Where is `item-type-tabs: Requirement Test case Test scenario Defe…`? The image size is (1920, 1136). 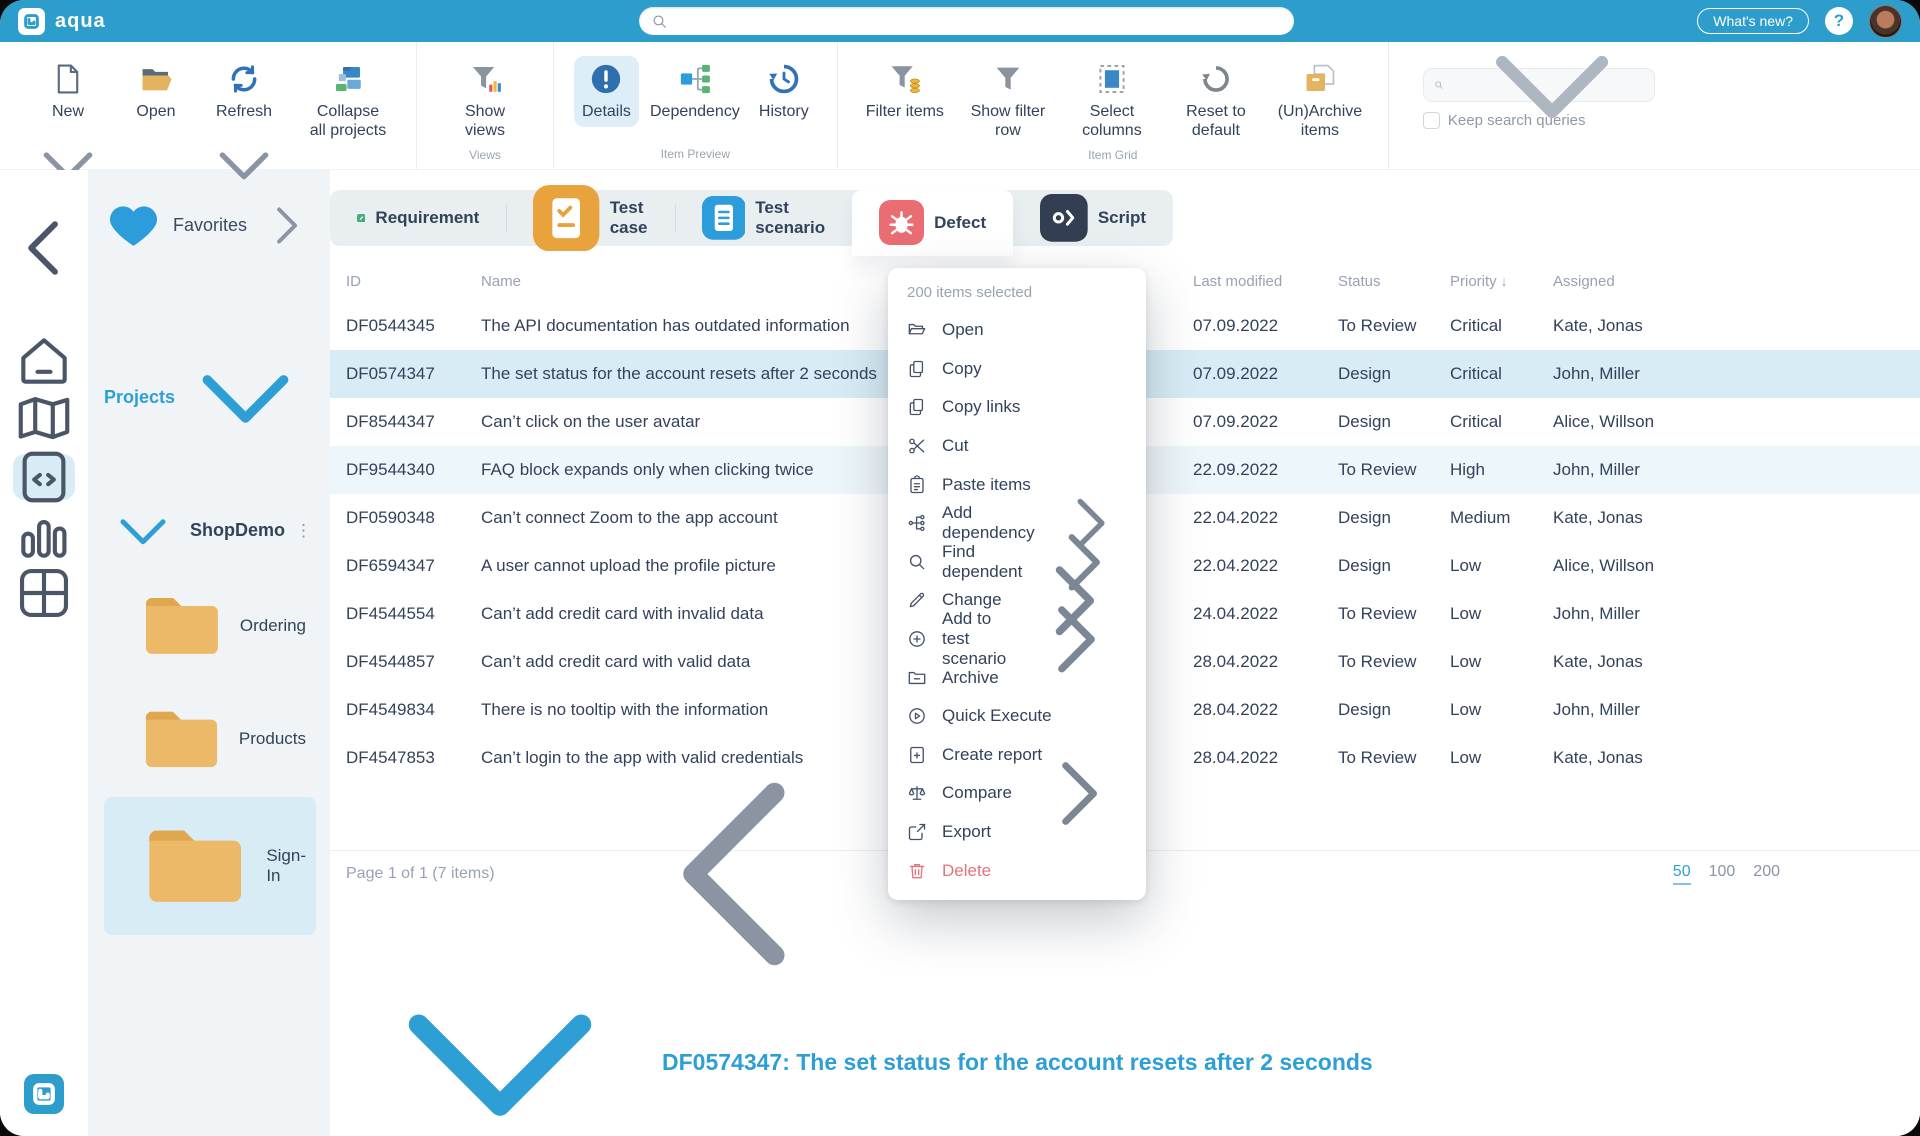
item-type-tabs: Requirement Test case Test scenario Defe… is located at coordinates (751, 220).